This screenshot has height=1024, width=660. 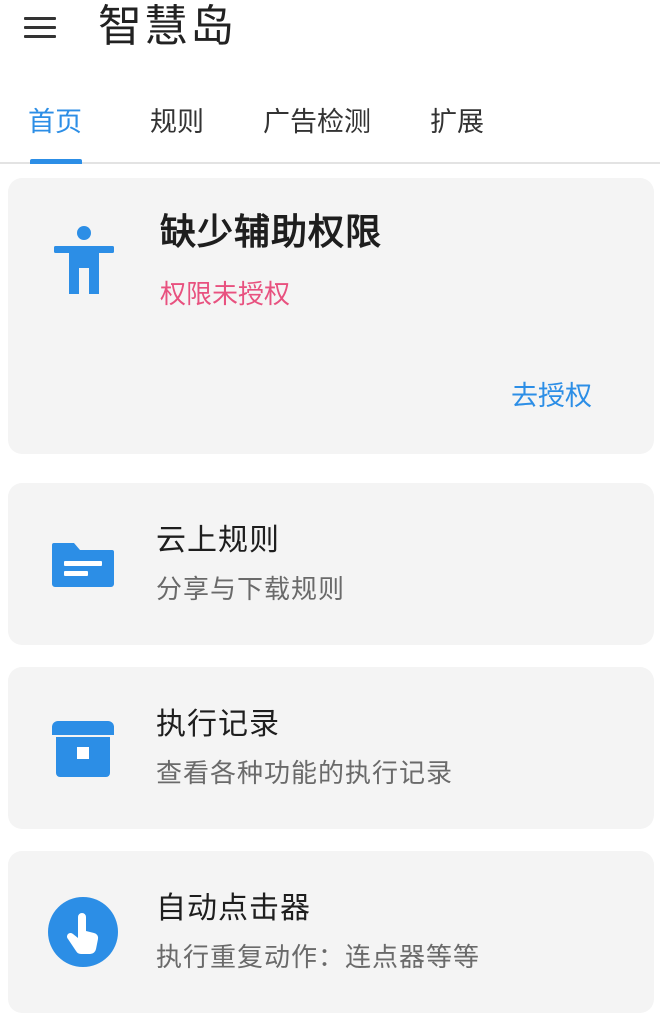 I want to click on authorize-button: 去授权, so click(x=551, y=397).